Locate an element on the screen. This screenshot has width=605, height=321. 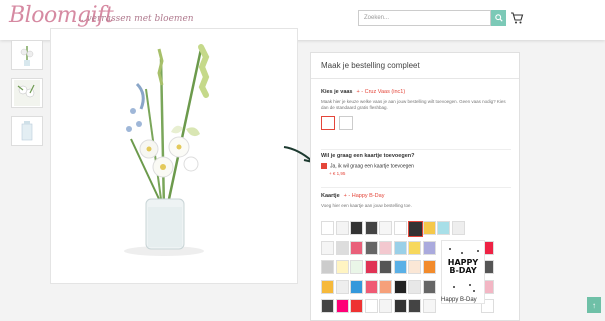
search-icon is located at coordinates (498, 18).